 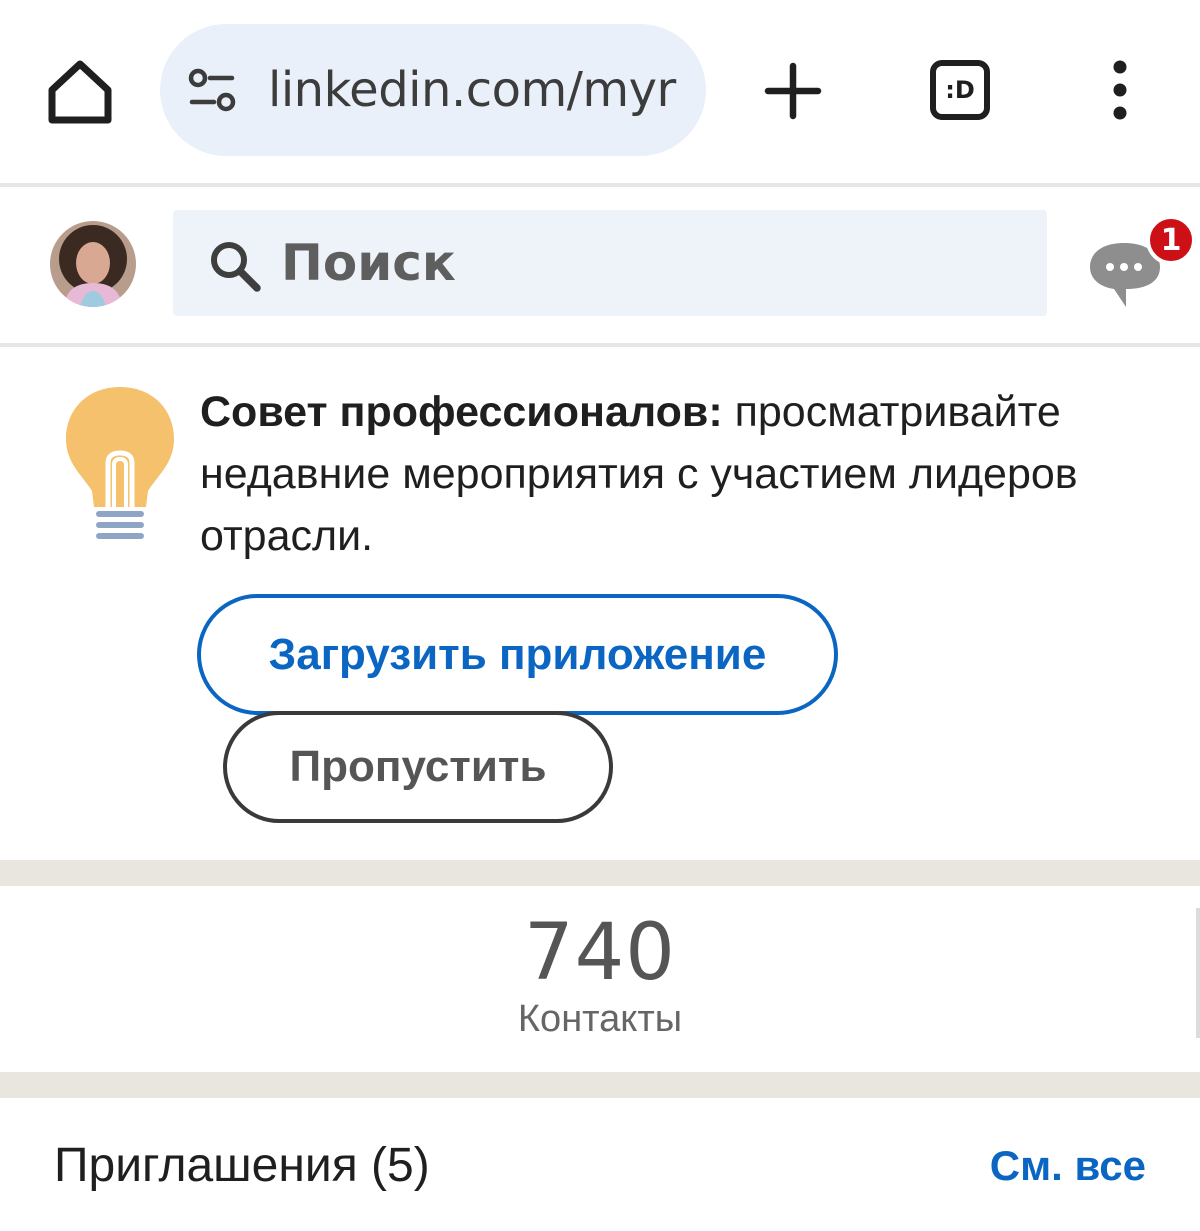 I want to click on more-menu-button, so click(x=1120, y=90).